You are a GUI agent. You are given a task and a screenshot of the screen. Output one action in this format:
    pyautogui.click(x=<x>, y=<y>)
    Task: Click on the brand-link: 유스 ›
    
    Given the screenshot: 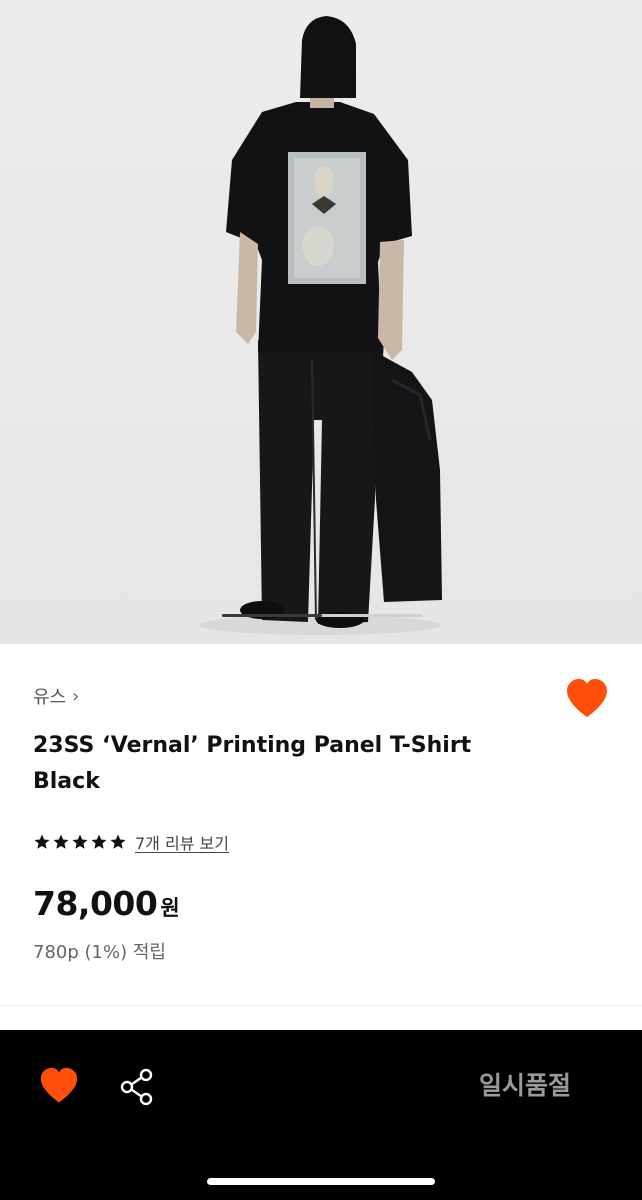 What is the action you would take?
    pyautogui.click(x=56, y=696)
    